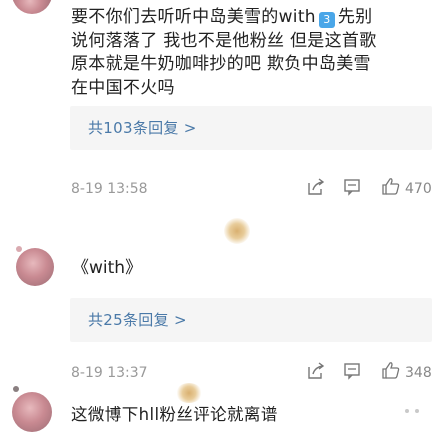 The width and height of the screenshot is (440, 435). I want to click on comment-line: 要不你们去听听中岛美雪的with 3 先别, so click(250, 18).